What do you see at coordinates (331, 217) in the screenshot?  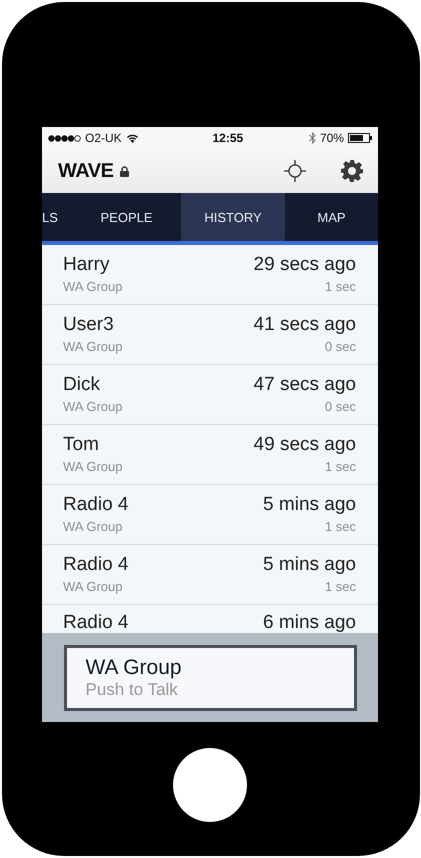 I see `tab: MAP` at bounding box center [331, 217].